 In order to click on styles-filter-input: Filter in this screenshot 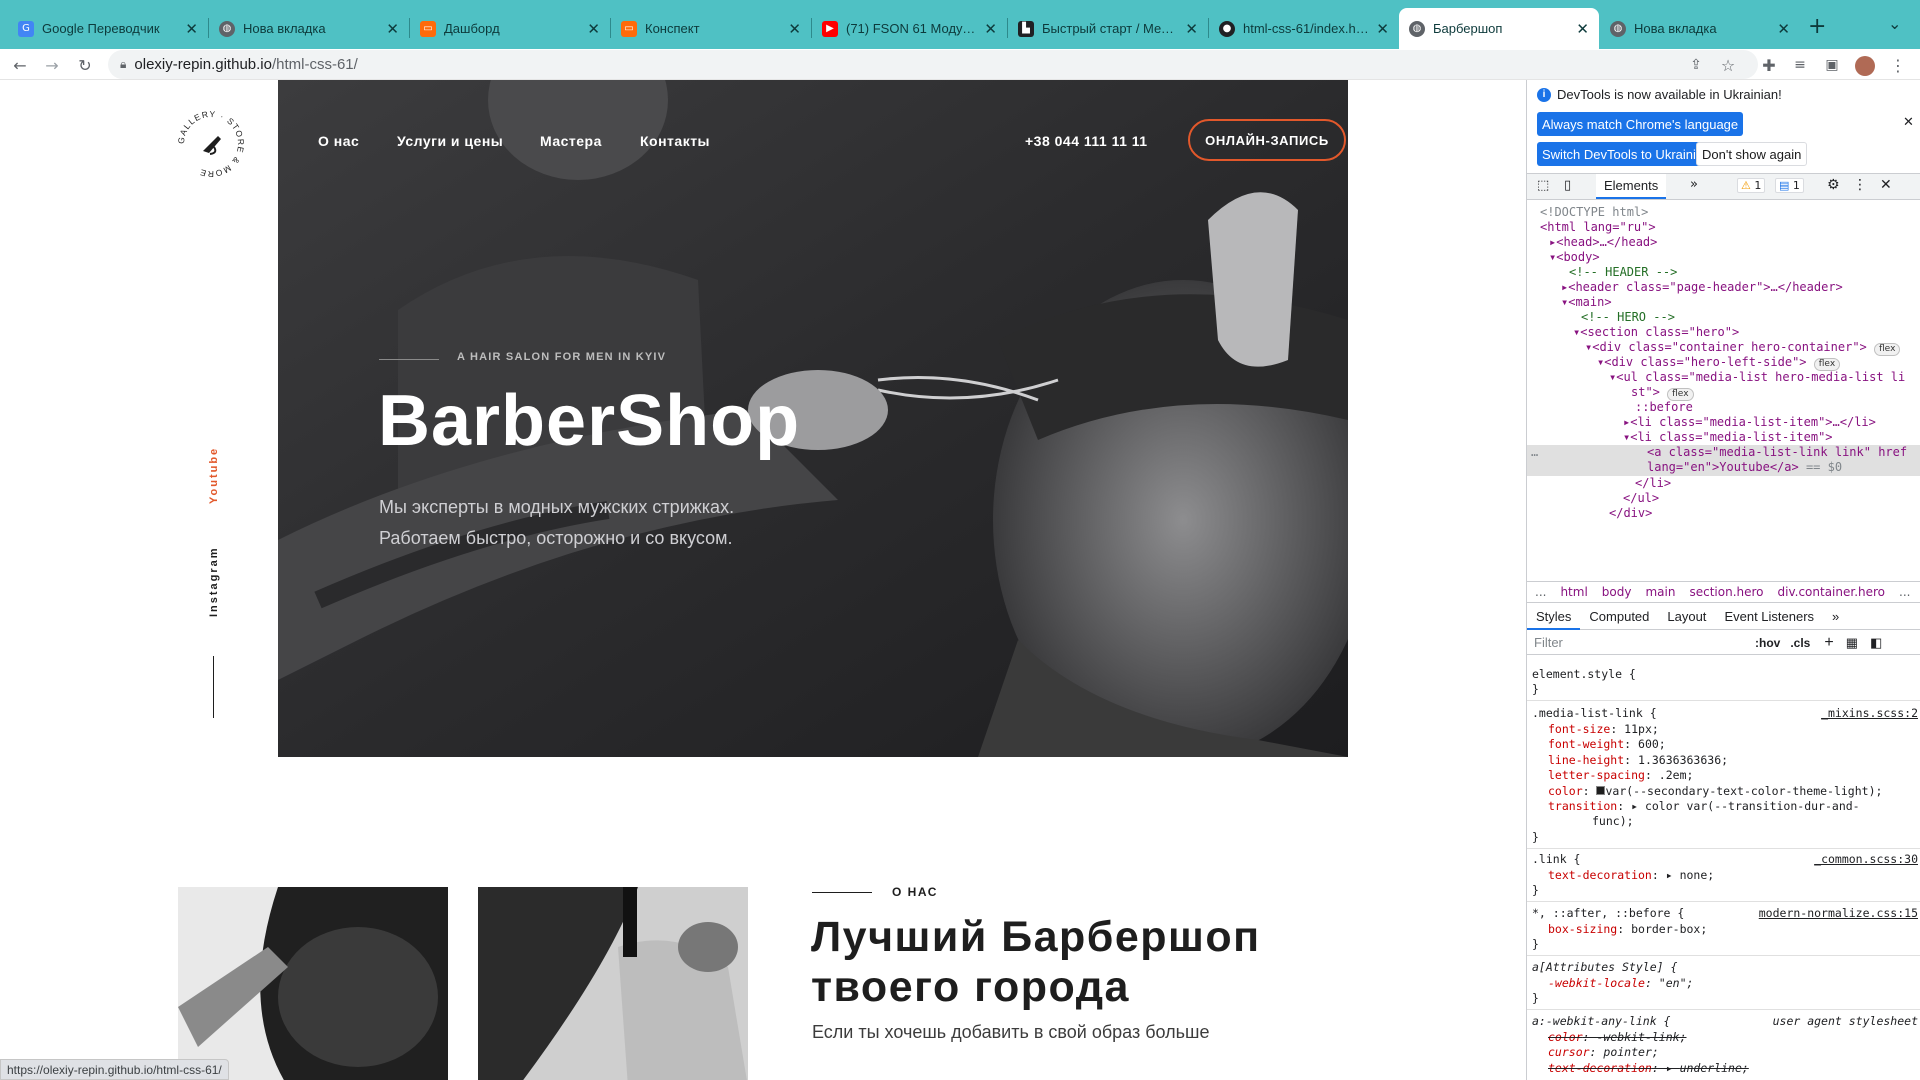, I will do `click(1637, 642)`.